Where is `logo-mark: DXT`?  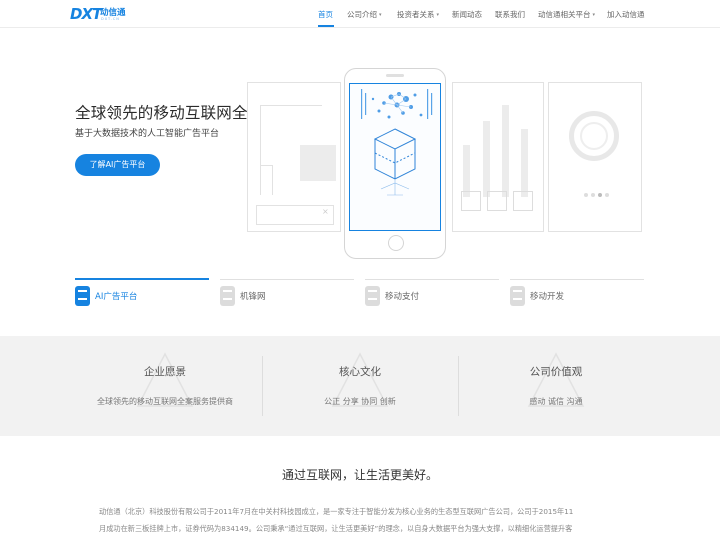 logo-mark: DXT is located at coordinates (86, 14).